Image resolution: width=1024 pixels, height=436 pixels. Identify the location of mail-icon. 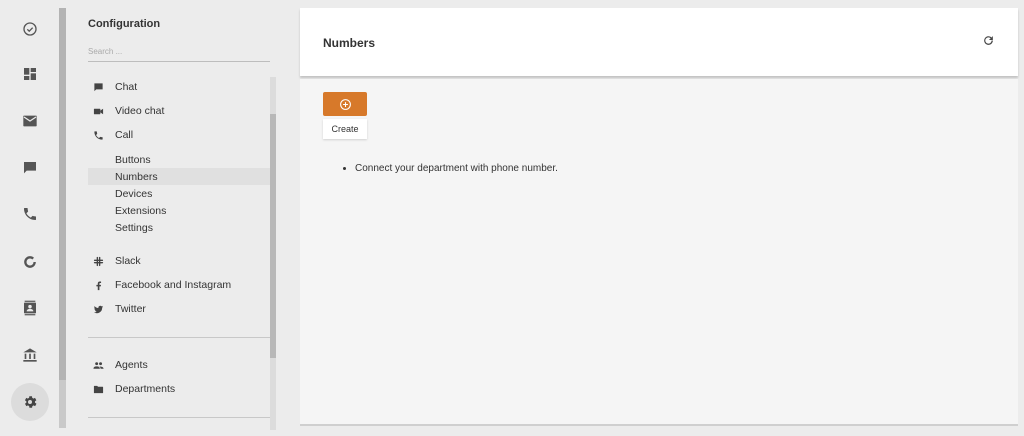
(30, 121).